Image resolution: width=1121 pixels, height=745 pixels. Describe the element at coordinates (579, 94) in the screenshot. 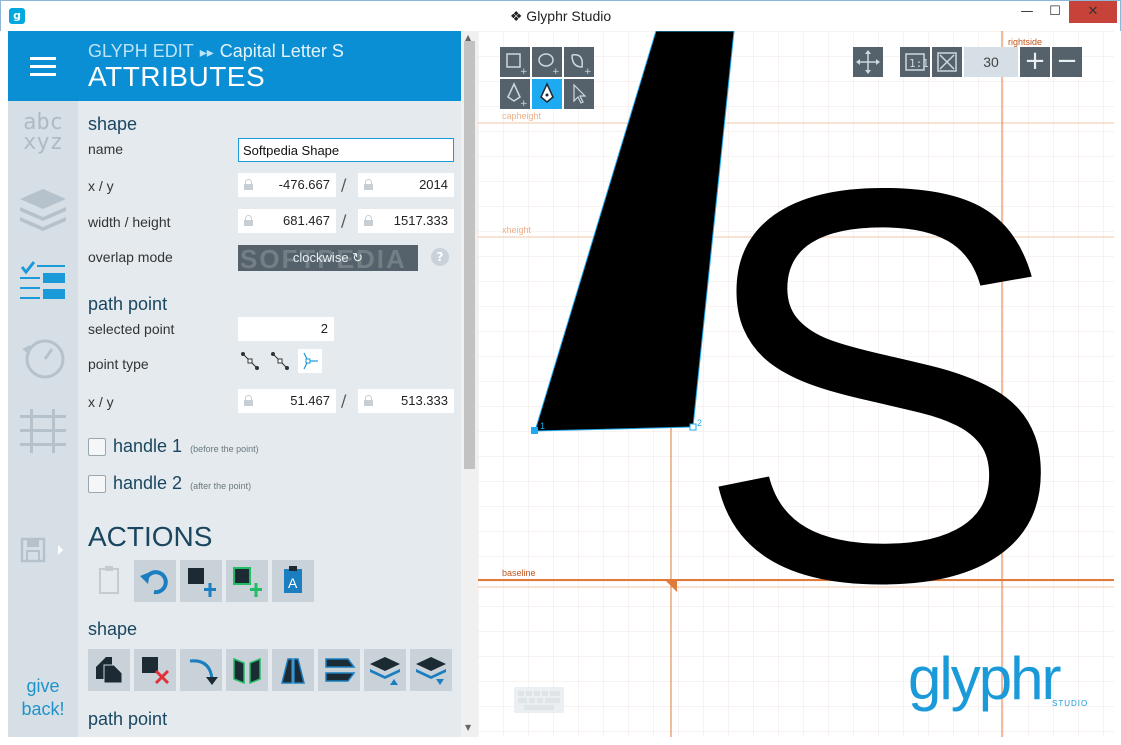

I see `pointer-tool-icon` at that location.